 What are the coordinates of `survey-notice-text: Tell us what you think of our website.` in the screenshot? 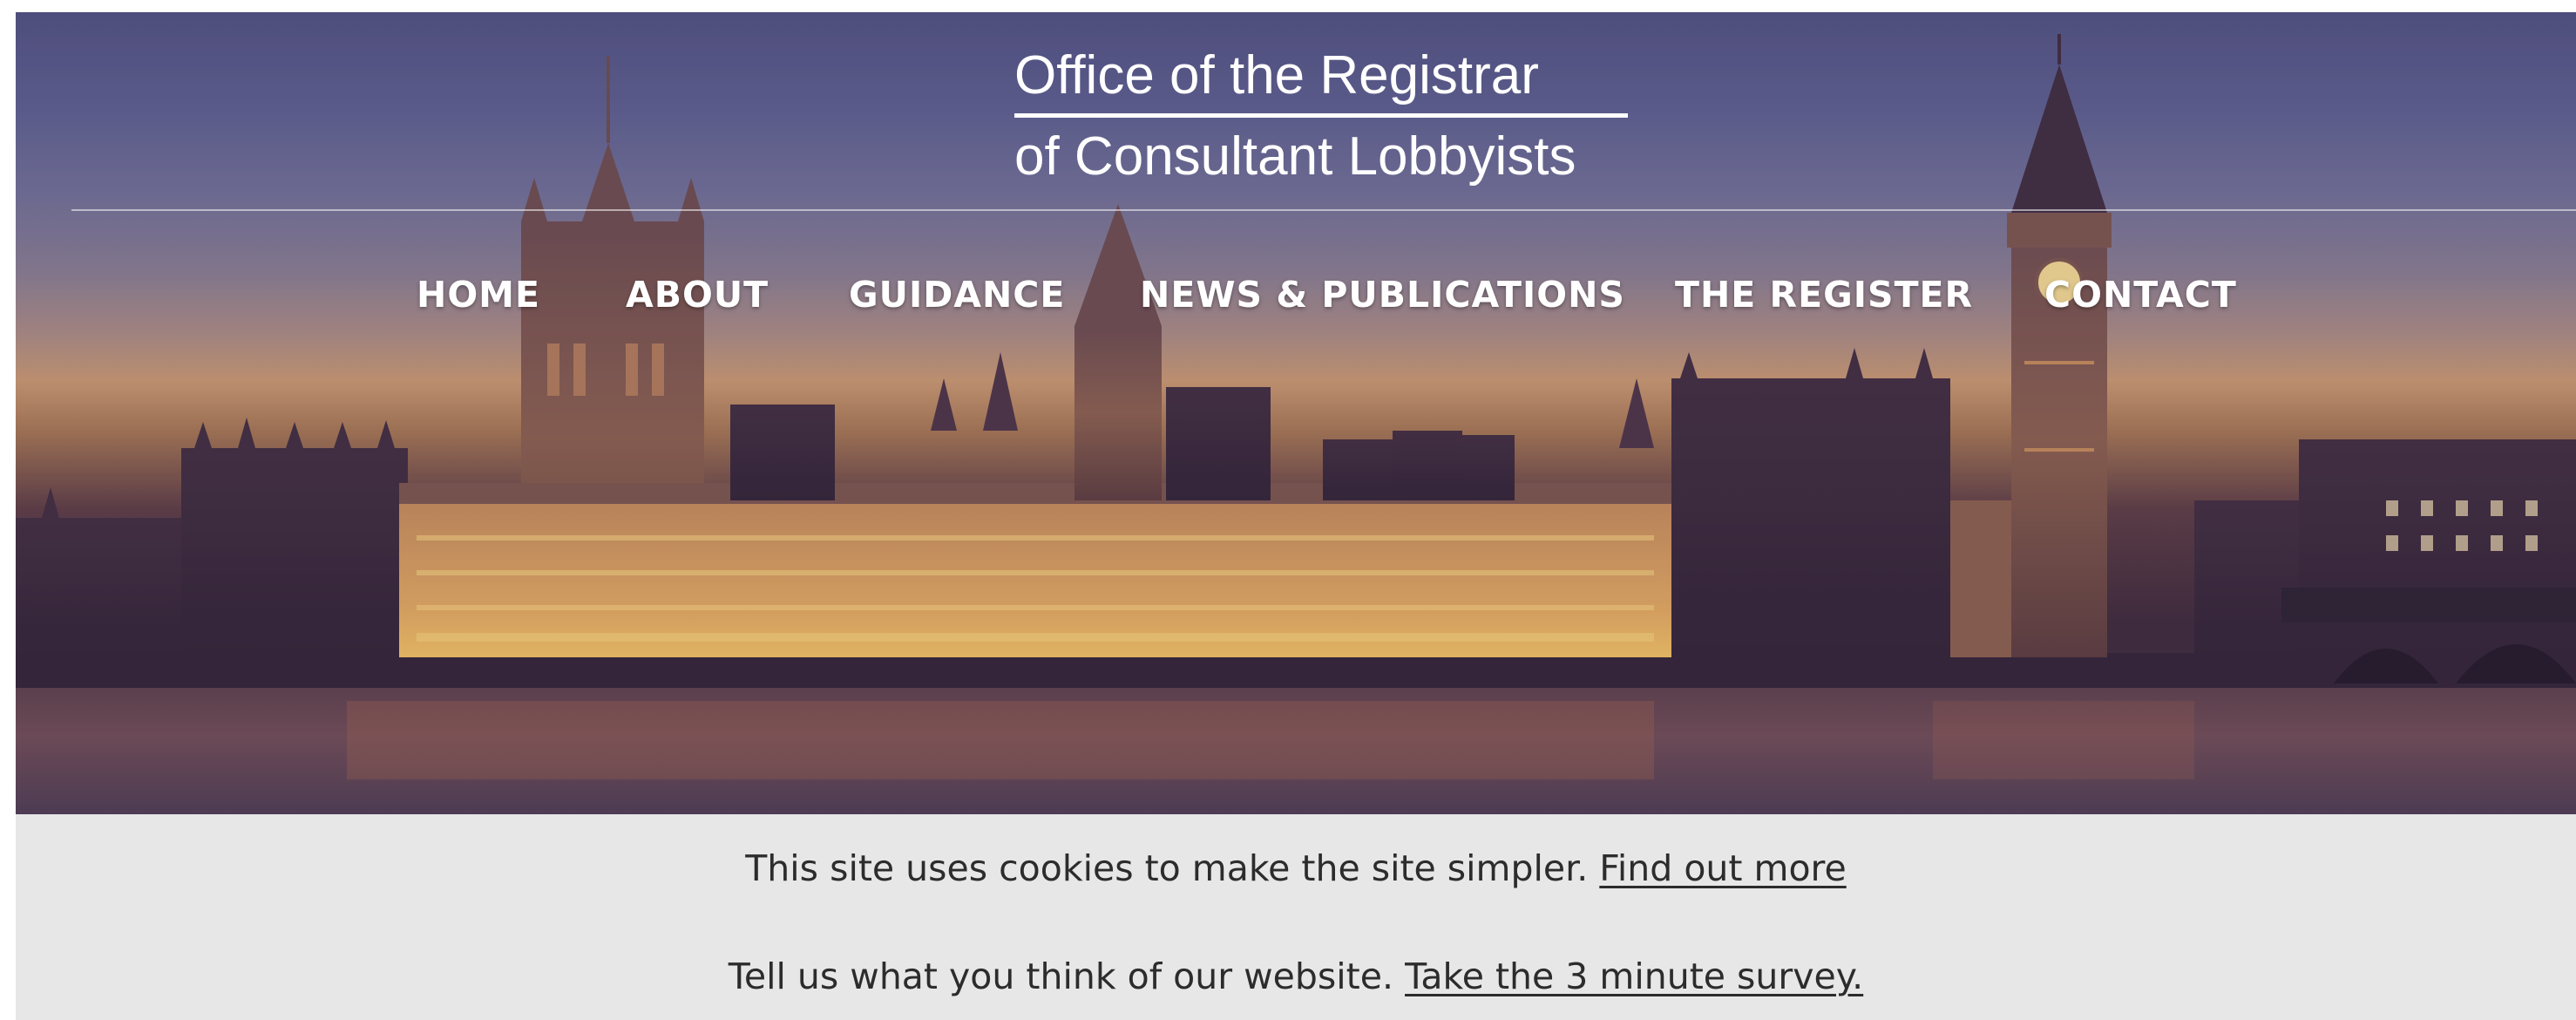 It's located at (1061, 976).